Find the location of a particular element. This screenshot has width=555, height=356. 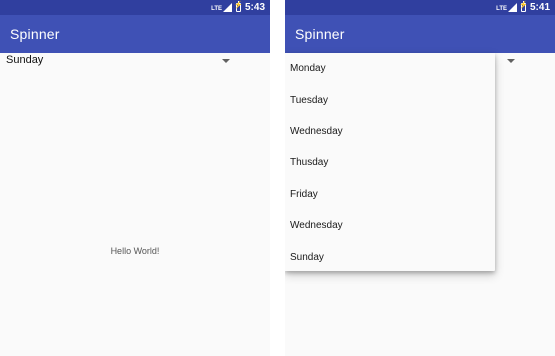

dropdown-item-friday: Friday is located at coordinates (390, 194).